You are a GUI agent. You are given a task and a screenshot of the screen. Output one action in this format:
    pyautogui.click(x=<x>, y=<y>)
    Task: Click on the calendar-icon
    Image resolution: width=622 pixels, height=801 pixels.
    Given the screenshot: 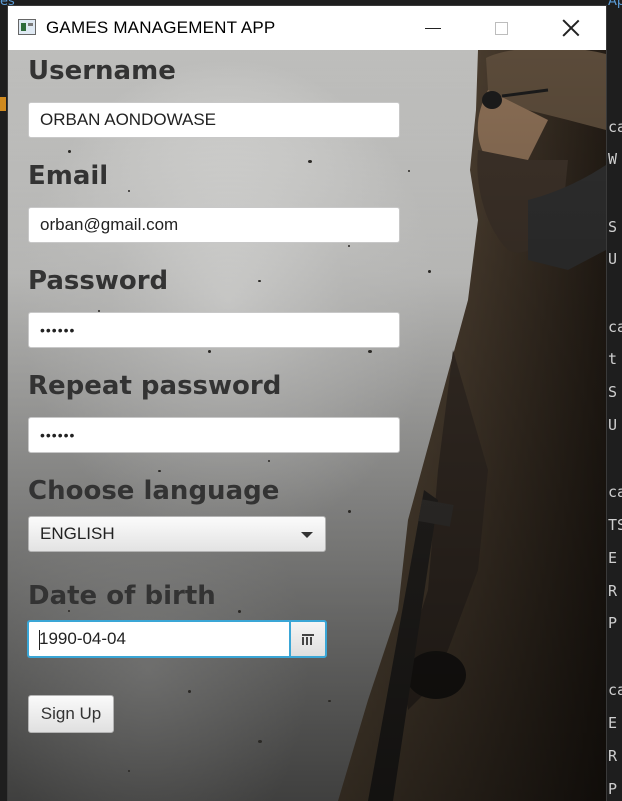 What is the action you would take?
    pyautogui.click(x=308, y=639)
    